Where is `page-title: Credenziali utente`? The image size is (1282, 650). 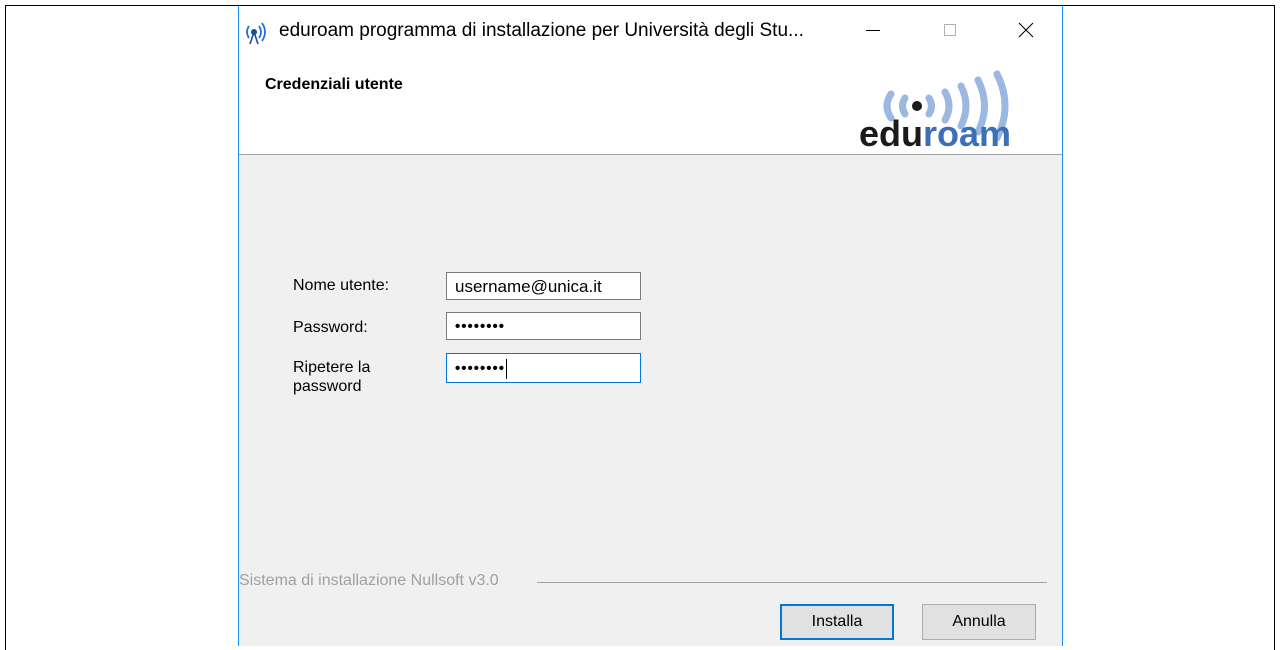 page-title: Credenziali utente is located at coordinates (334, 84).